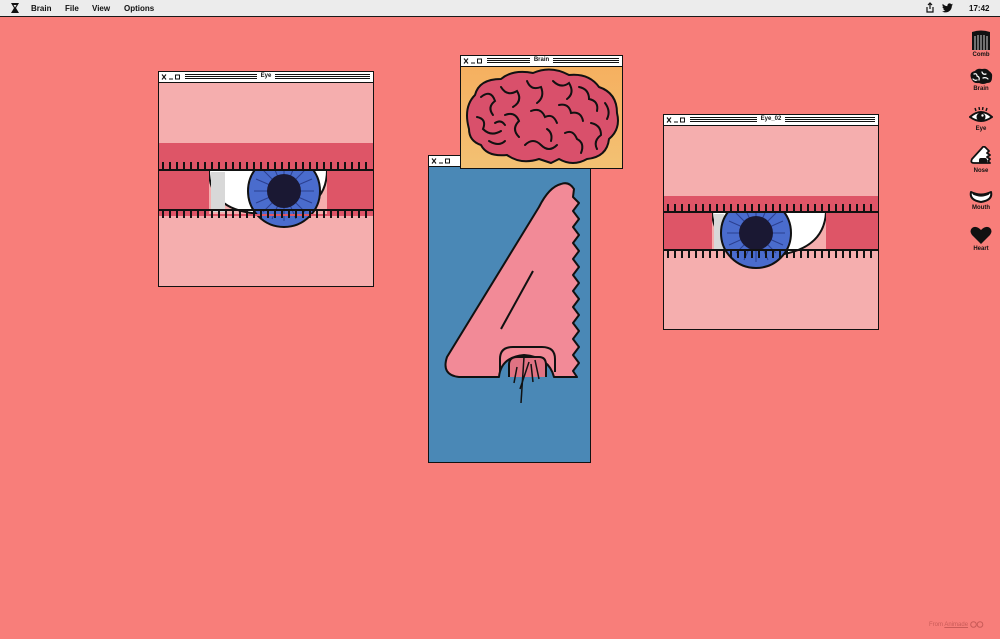 The image size is (1000, 639). I want to click on eye-window: Eye, so click(266, 179).